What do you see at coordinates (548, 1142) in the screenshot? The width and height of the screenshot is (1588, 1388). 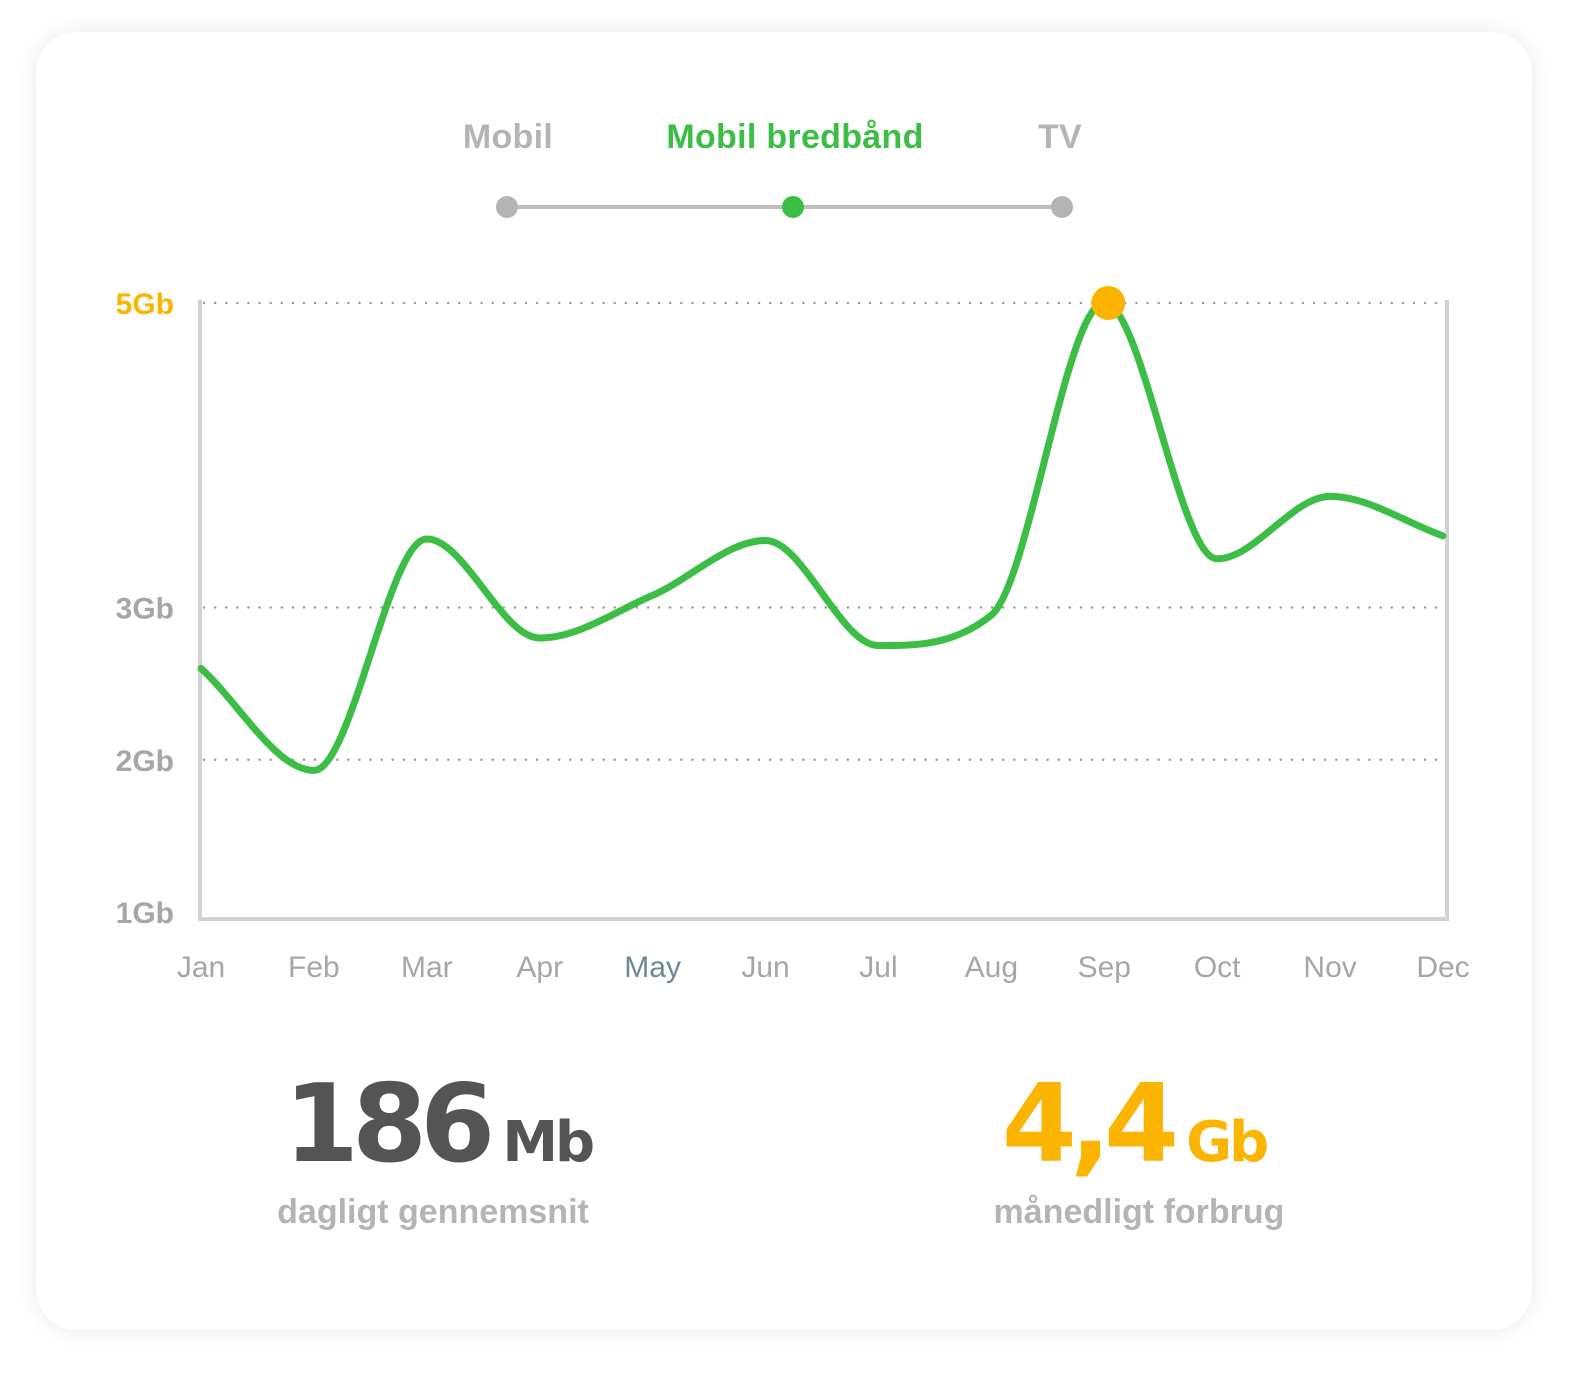 I see `daily-average-unit: Mb` at bounding box center [548, 1142].